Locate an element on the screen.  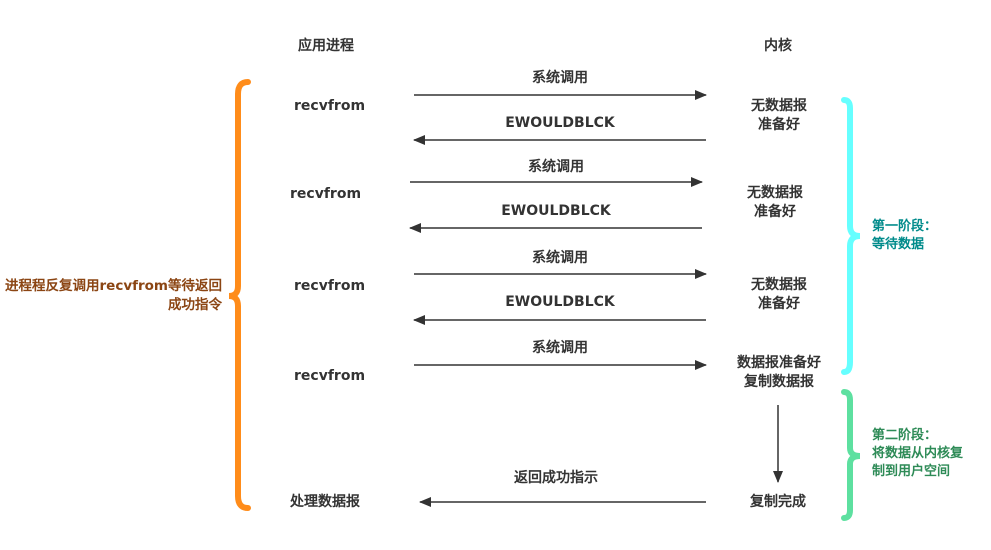
phase1-line2: 等待数据 is located at coordinates (898, 244).